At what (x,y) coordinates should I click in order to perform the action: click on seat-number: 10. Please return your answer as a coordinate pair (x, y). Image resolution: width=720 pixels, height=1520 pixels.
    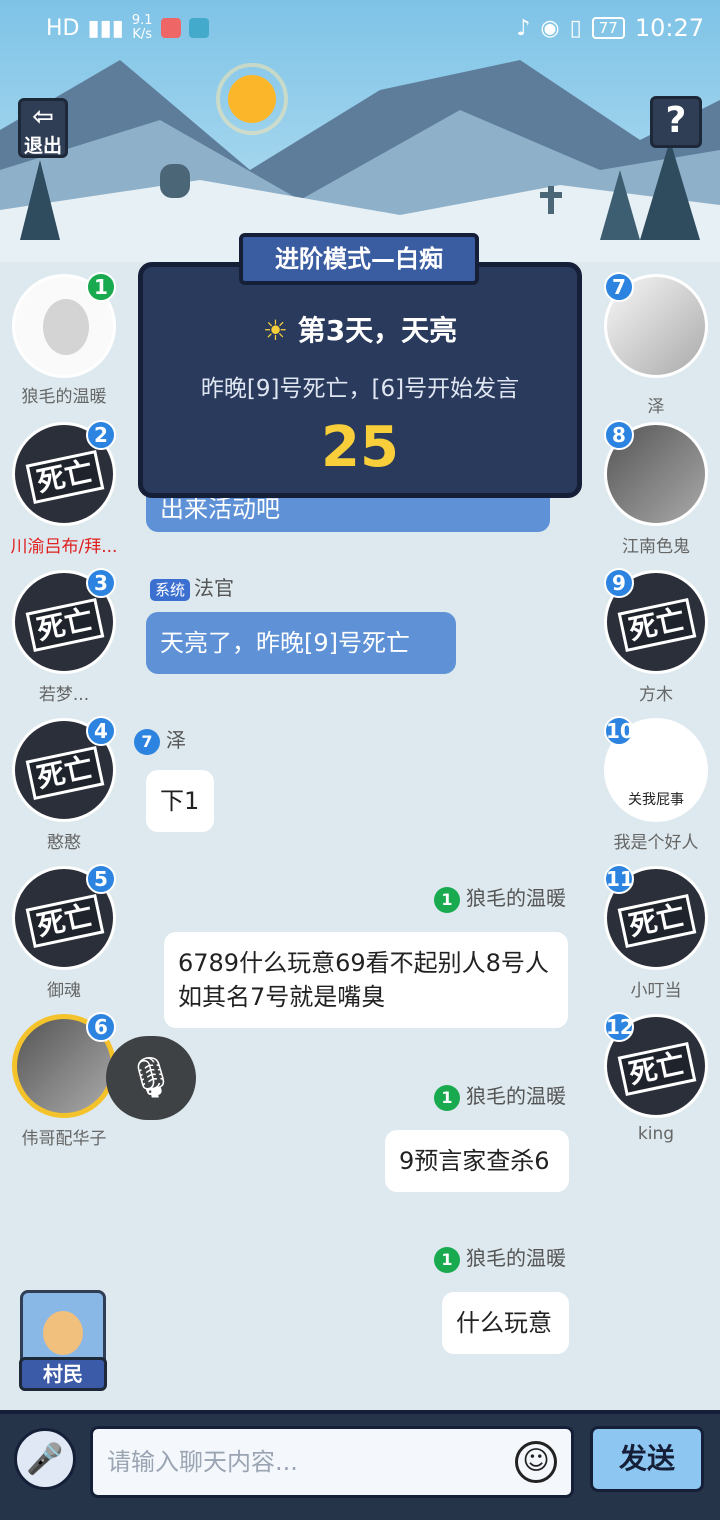
    Looking at the image, I should click on (619, 731).